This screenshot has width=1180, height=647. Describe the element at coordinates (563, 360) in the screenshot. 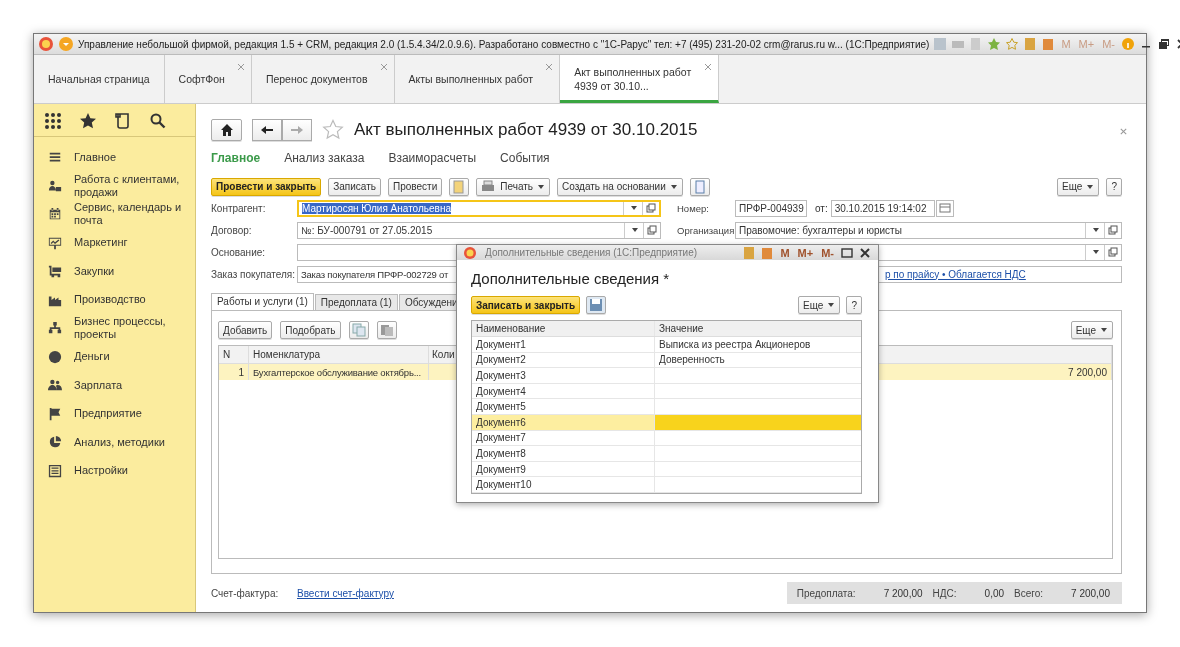

I see `table-cell: Документ2` at that location.